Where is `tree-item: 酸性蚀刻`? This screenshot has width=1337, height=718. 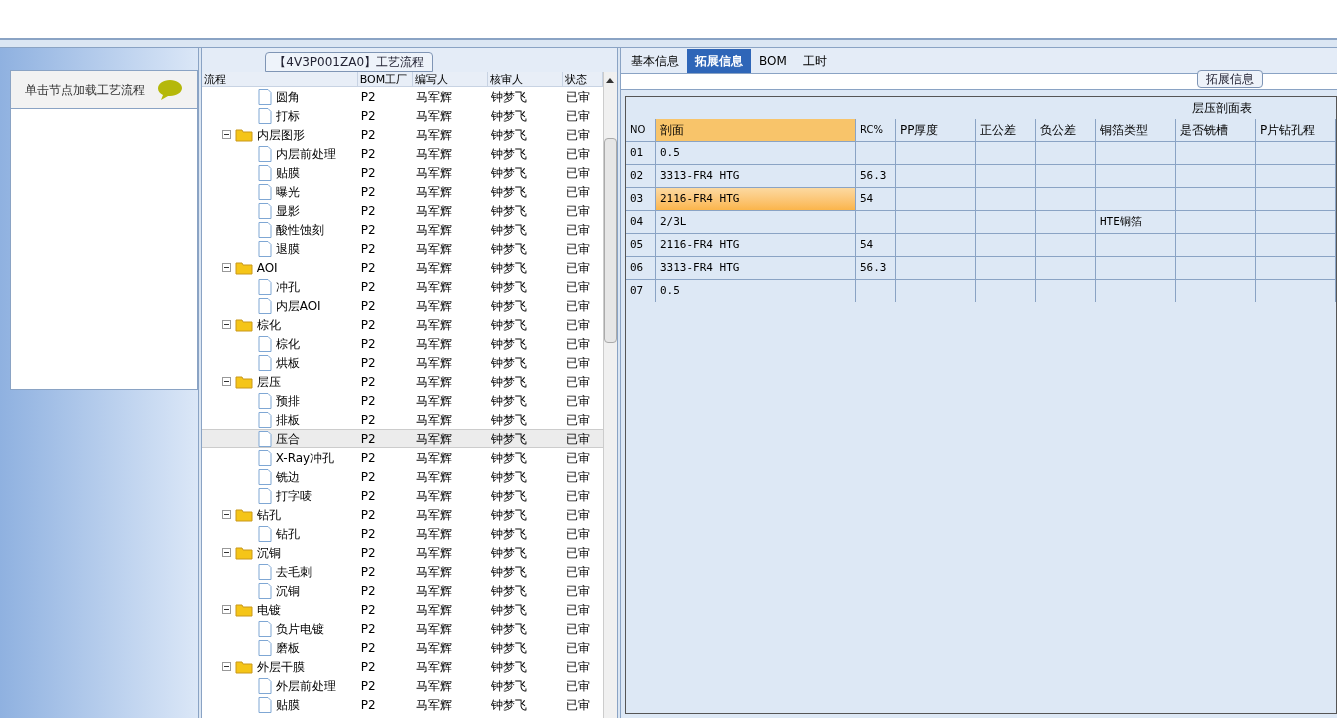 tree-item: 酸性蚀刻 is located at coordinates (299, 229).